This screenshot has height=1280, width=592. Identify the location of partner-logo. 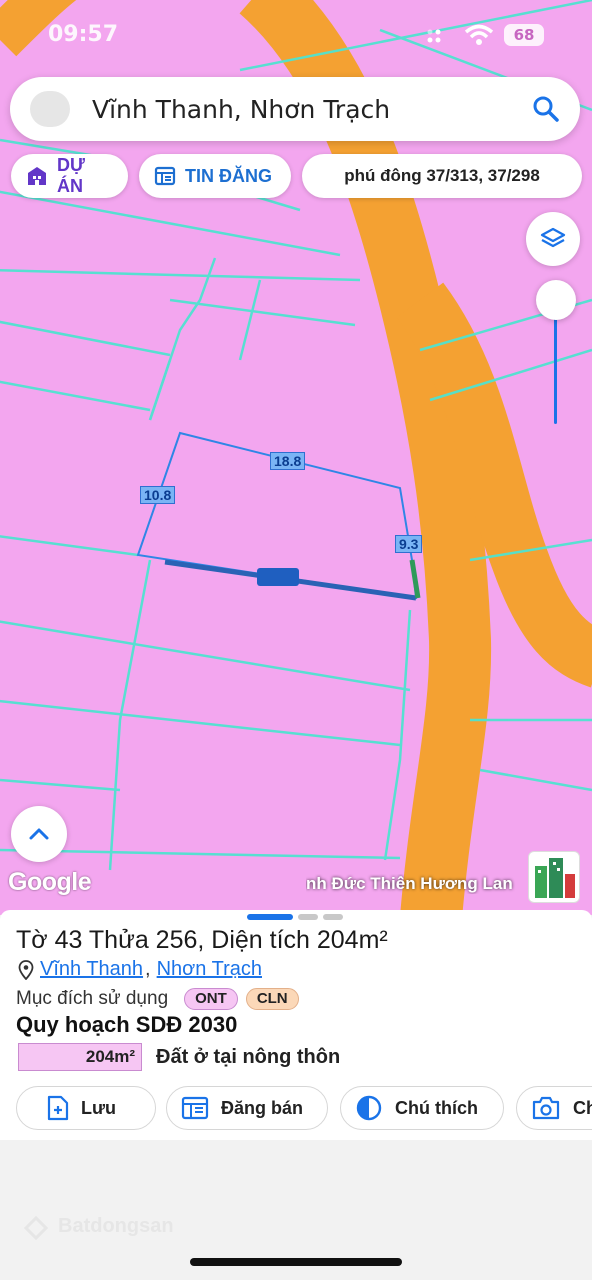
(554, 877).